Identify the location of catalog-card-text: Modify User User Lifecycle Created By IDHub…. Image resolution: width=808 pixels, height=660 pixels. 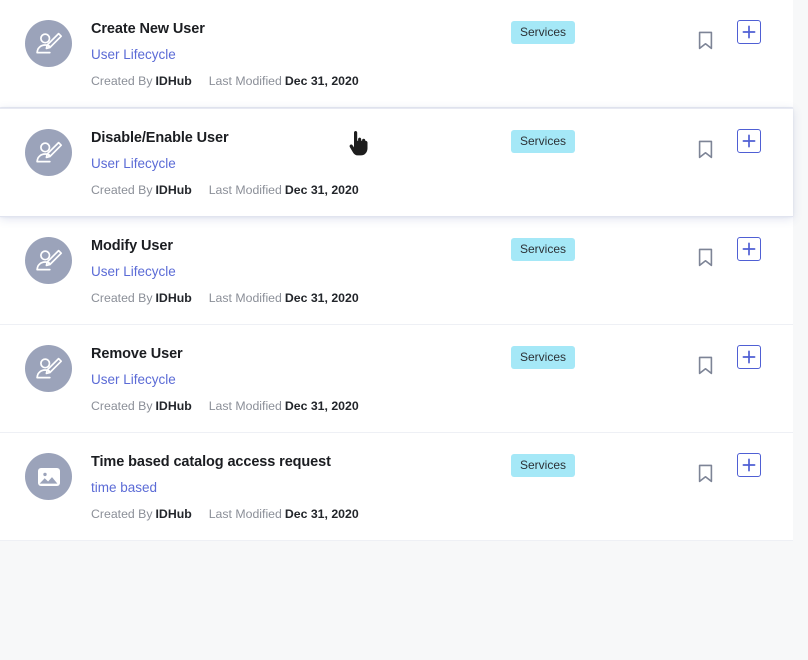
(301, 270).